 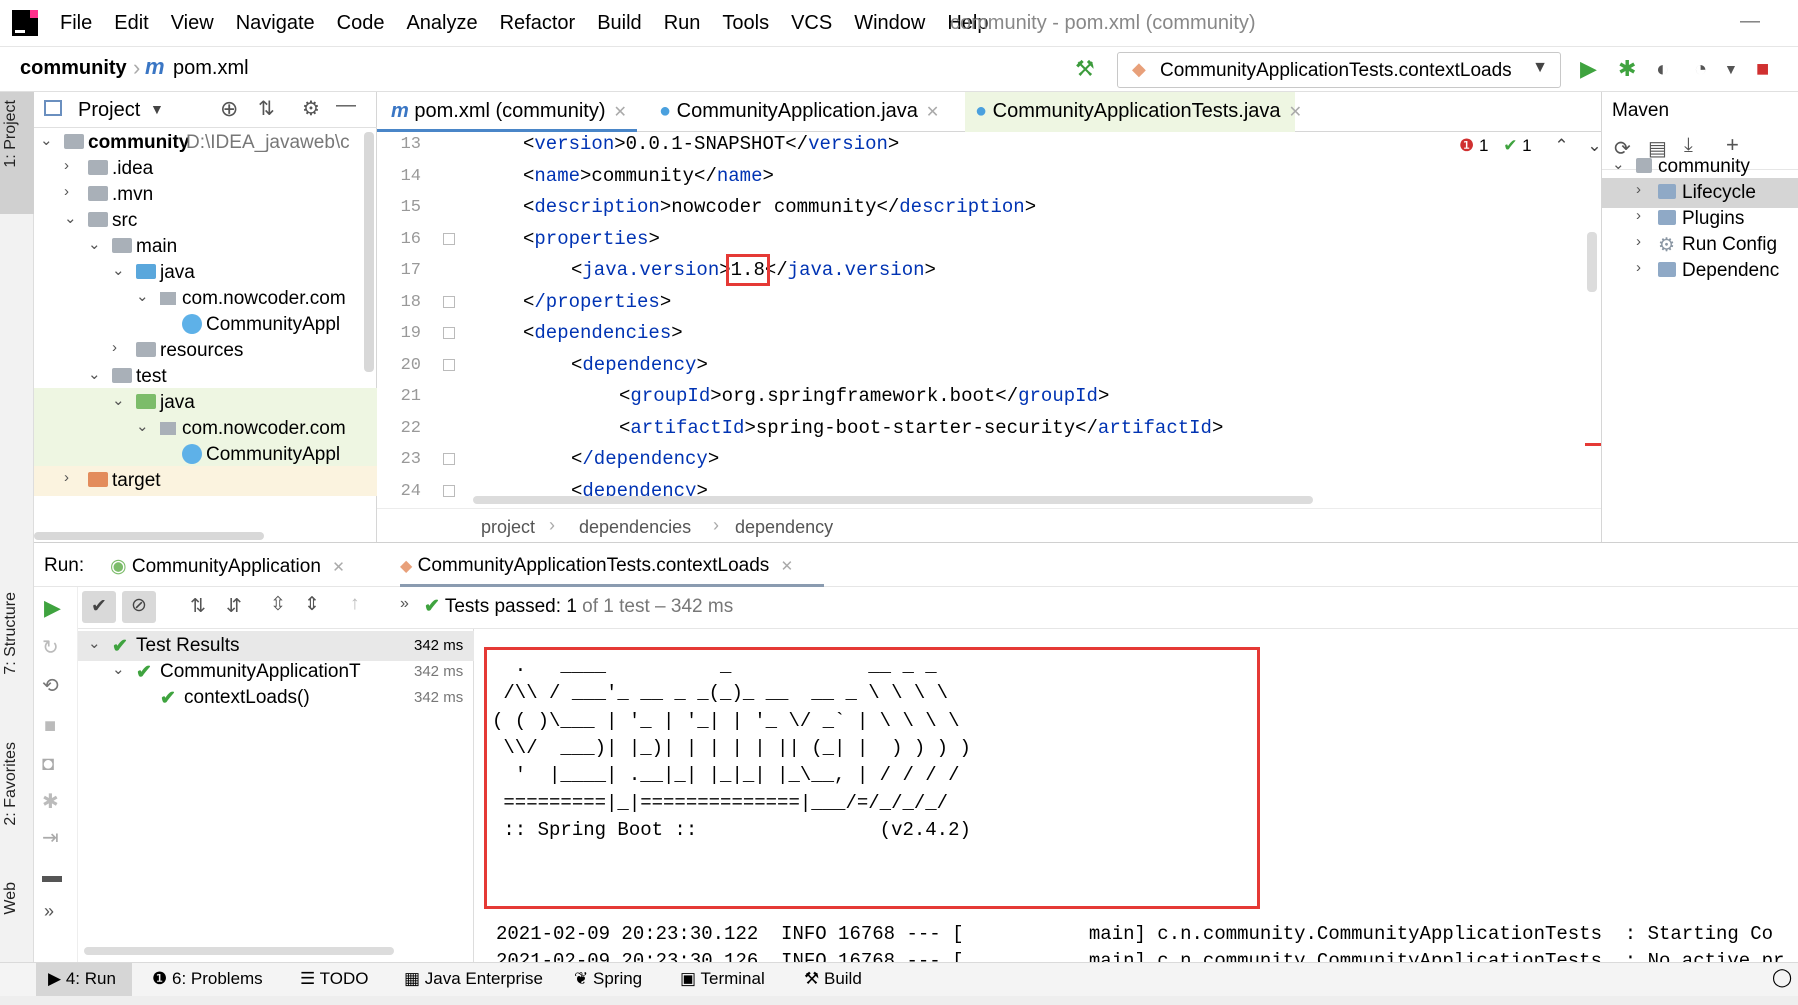 I want to click on breadcrumb-project: project, so click(x=508, y=527).